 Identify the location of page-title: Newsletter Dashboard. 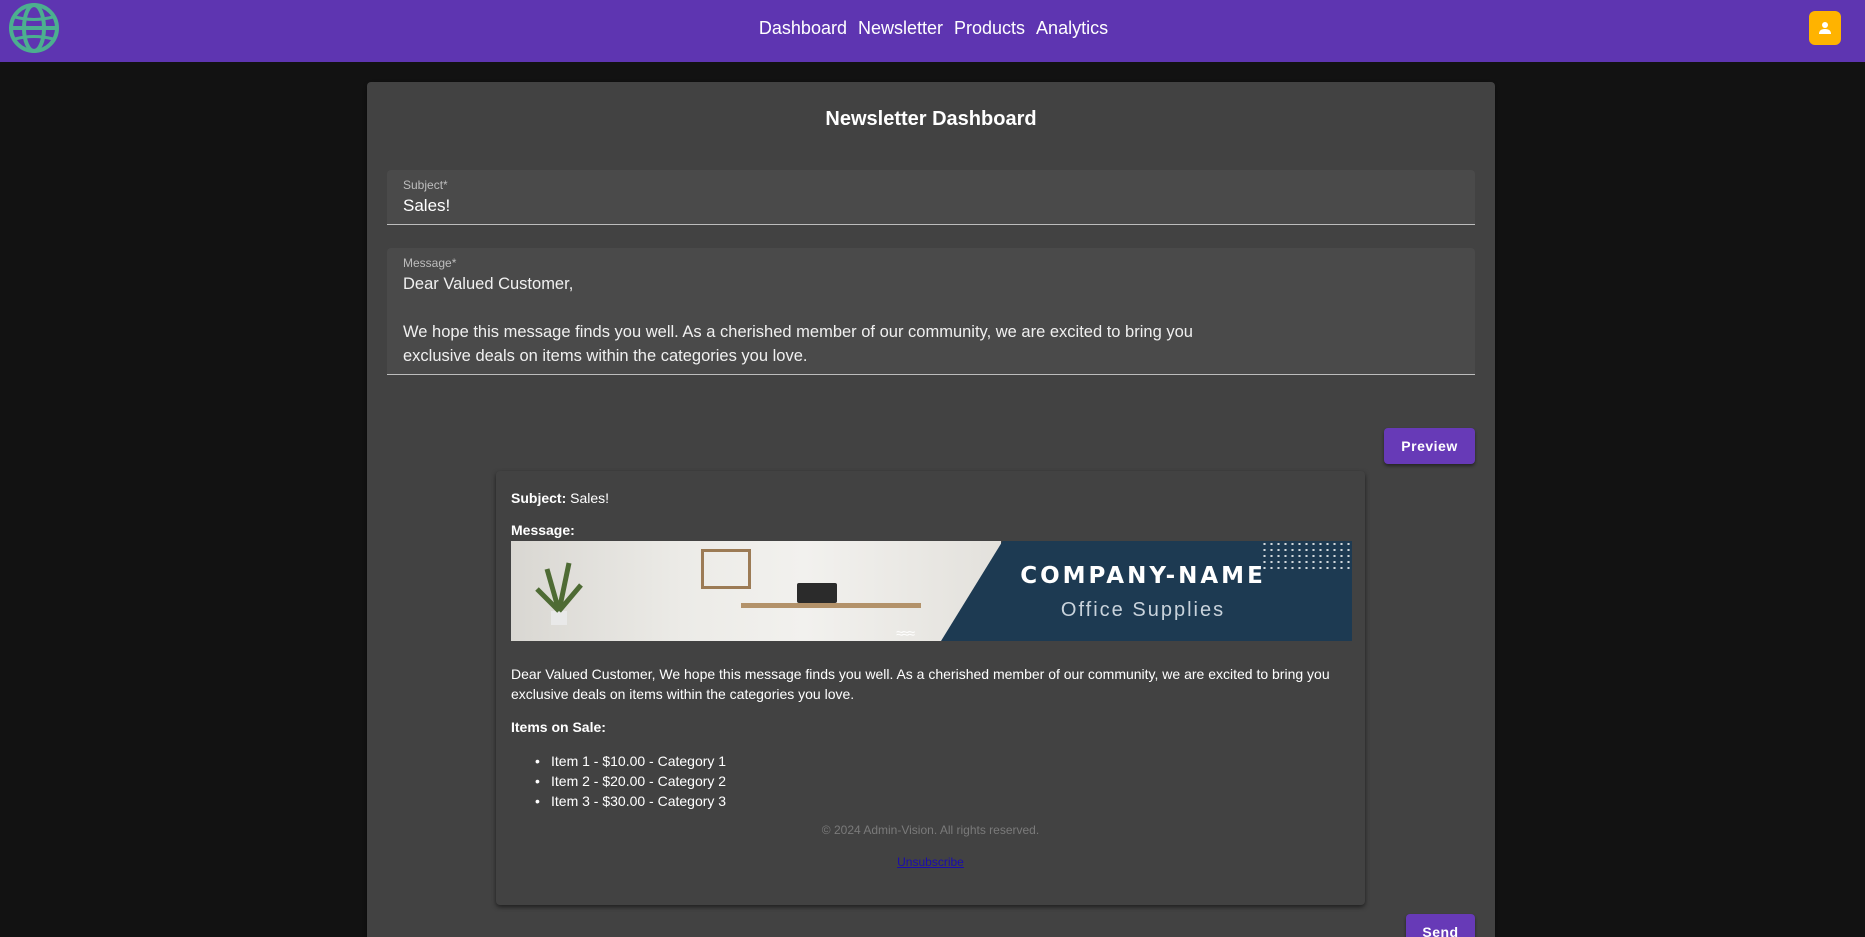
(931, 119).